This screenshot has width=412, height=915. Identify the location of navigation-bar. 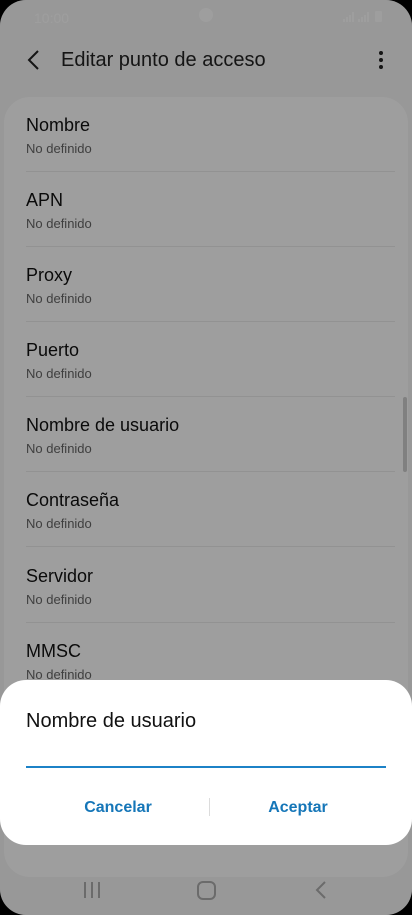
(206, 888).